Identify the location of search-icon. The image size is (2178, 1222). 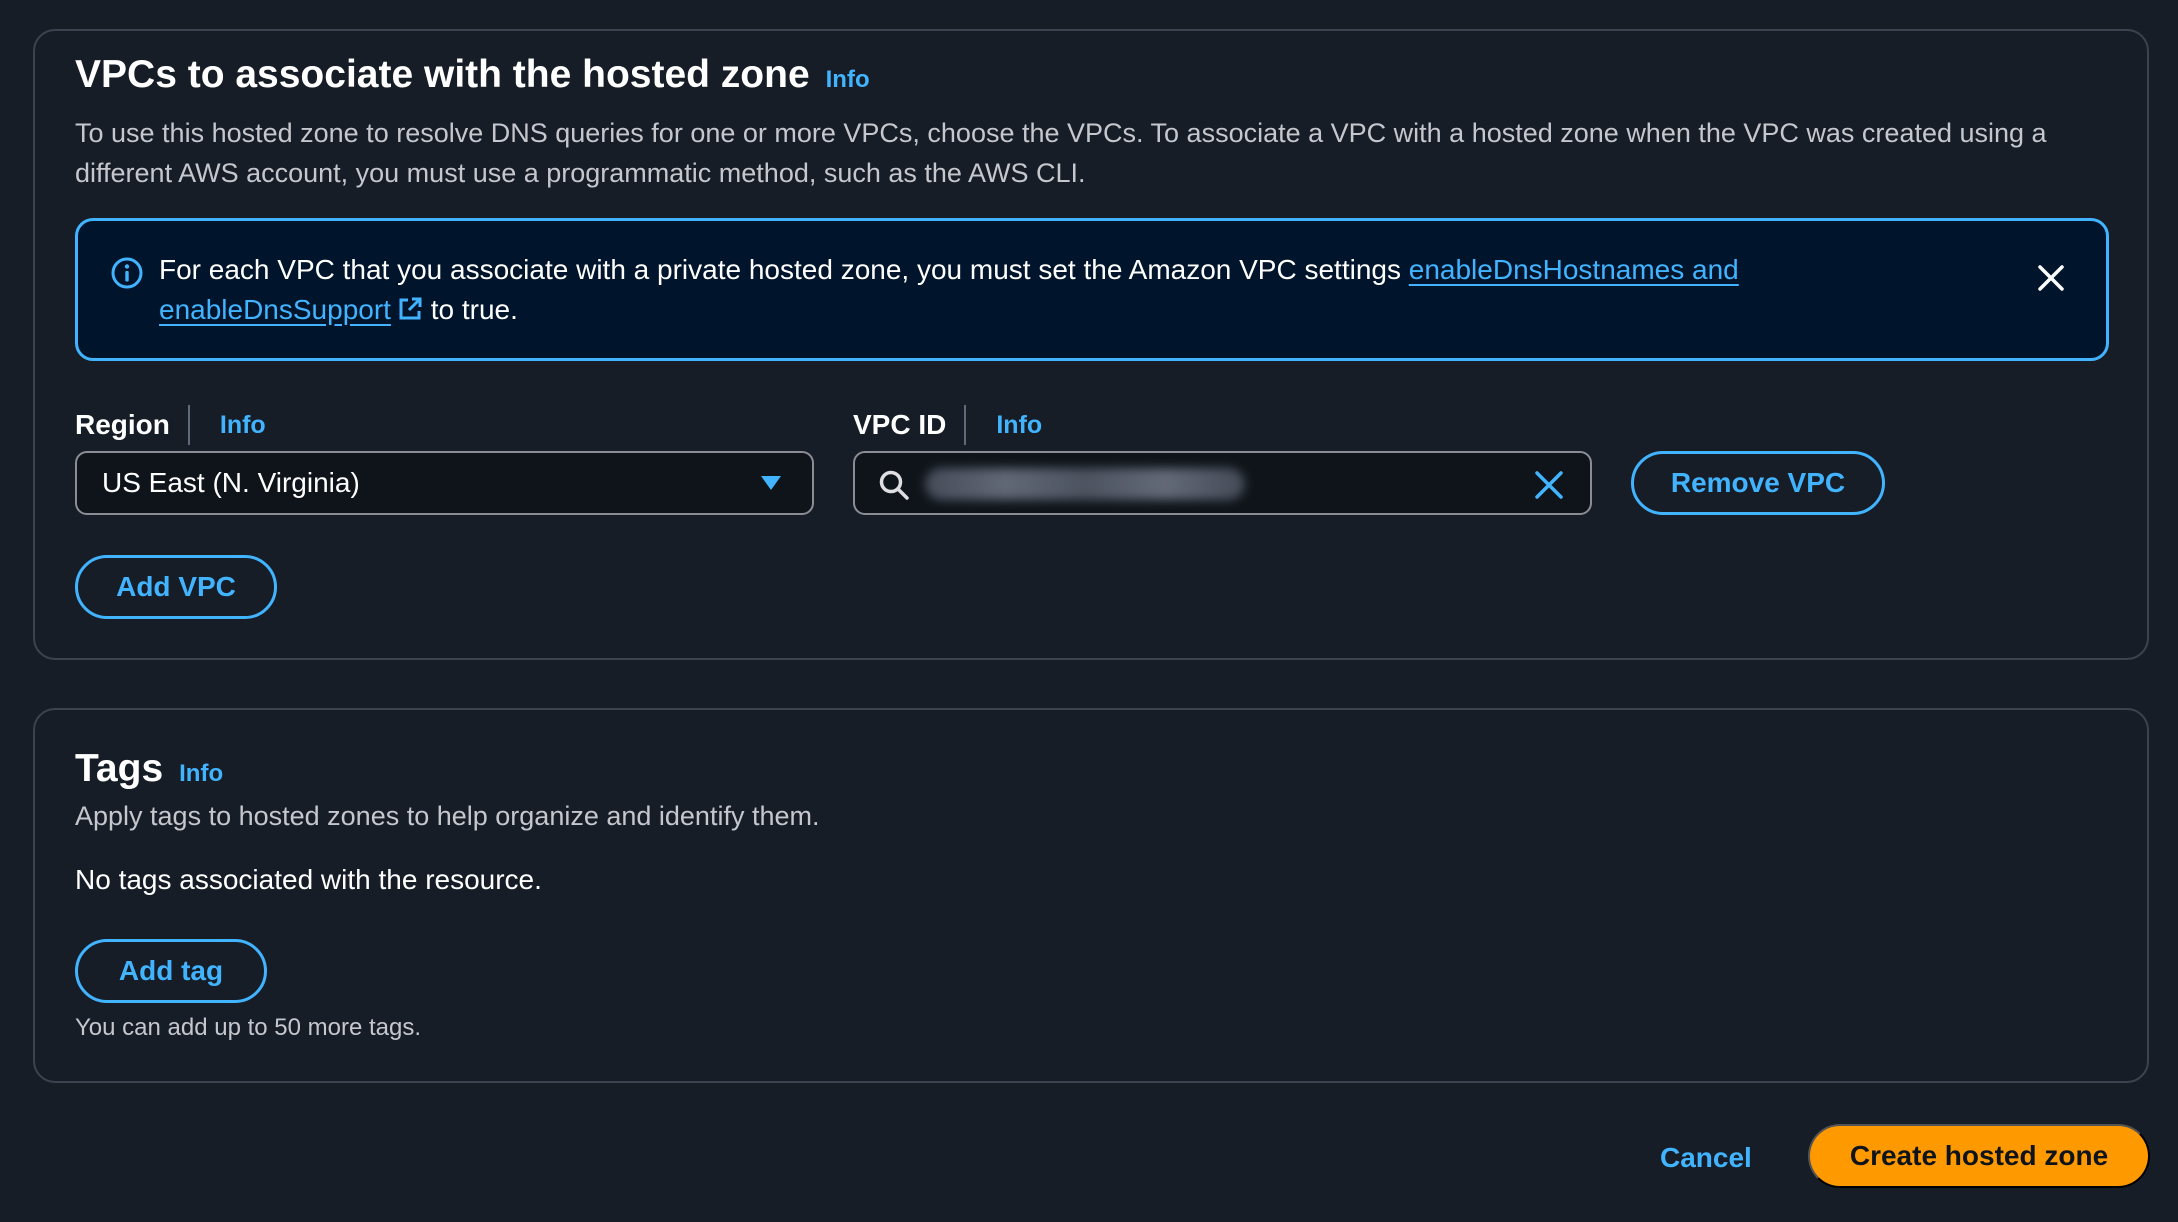
(894, 485).